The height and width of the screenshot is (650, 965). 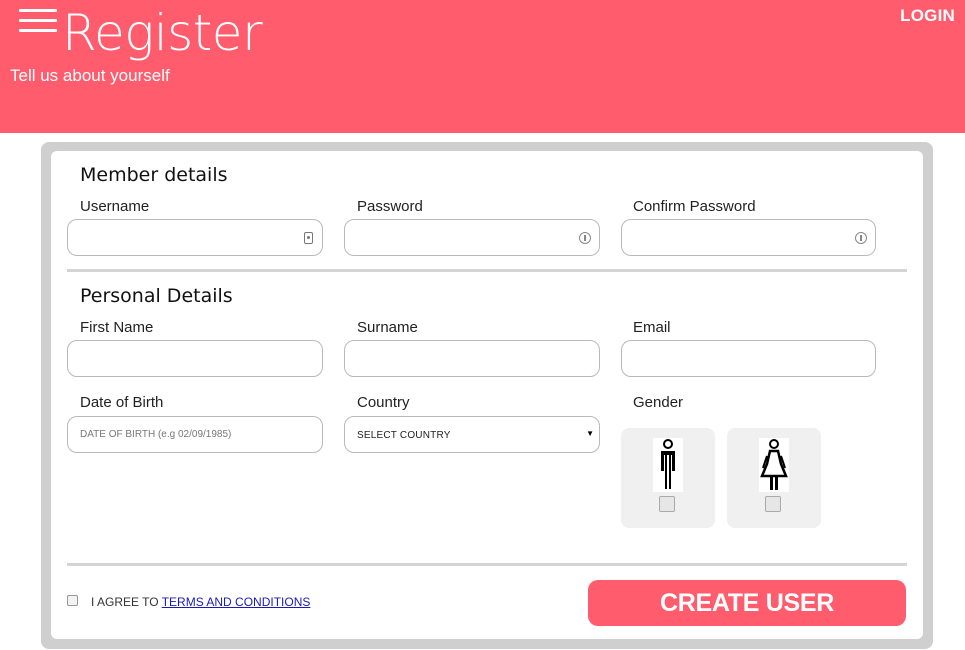 I want to click on country-select: SELECT COUNTRY ▼, so click(x=472, y=434).